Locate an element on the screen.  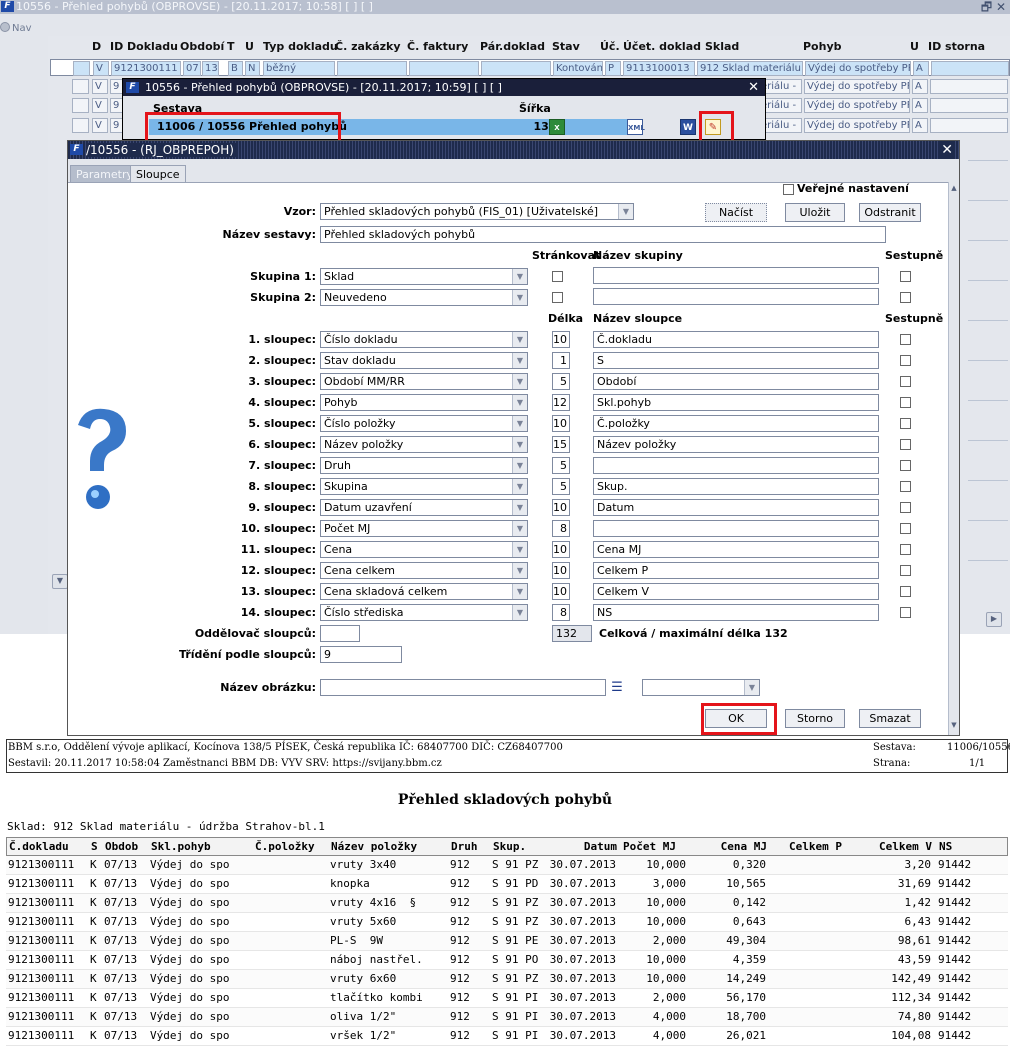
sort-input: 9 is located at coordinates (361, 654).